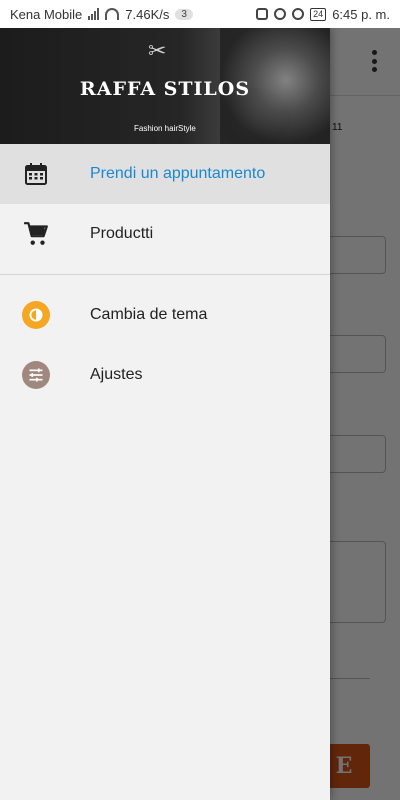 This screenshot has width=400, height=800. What do you see at coordinates (157, 50) in the screenshot?
I see `scissors-icon: ✂` at bounding box center [157, 50].